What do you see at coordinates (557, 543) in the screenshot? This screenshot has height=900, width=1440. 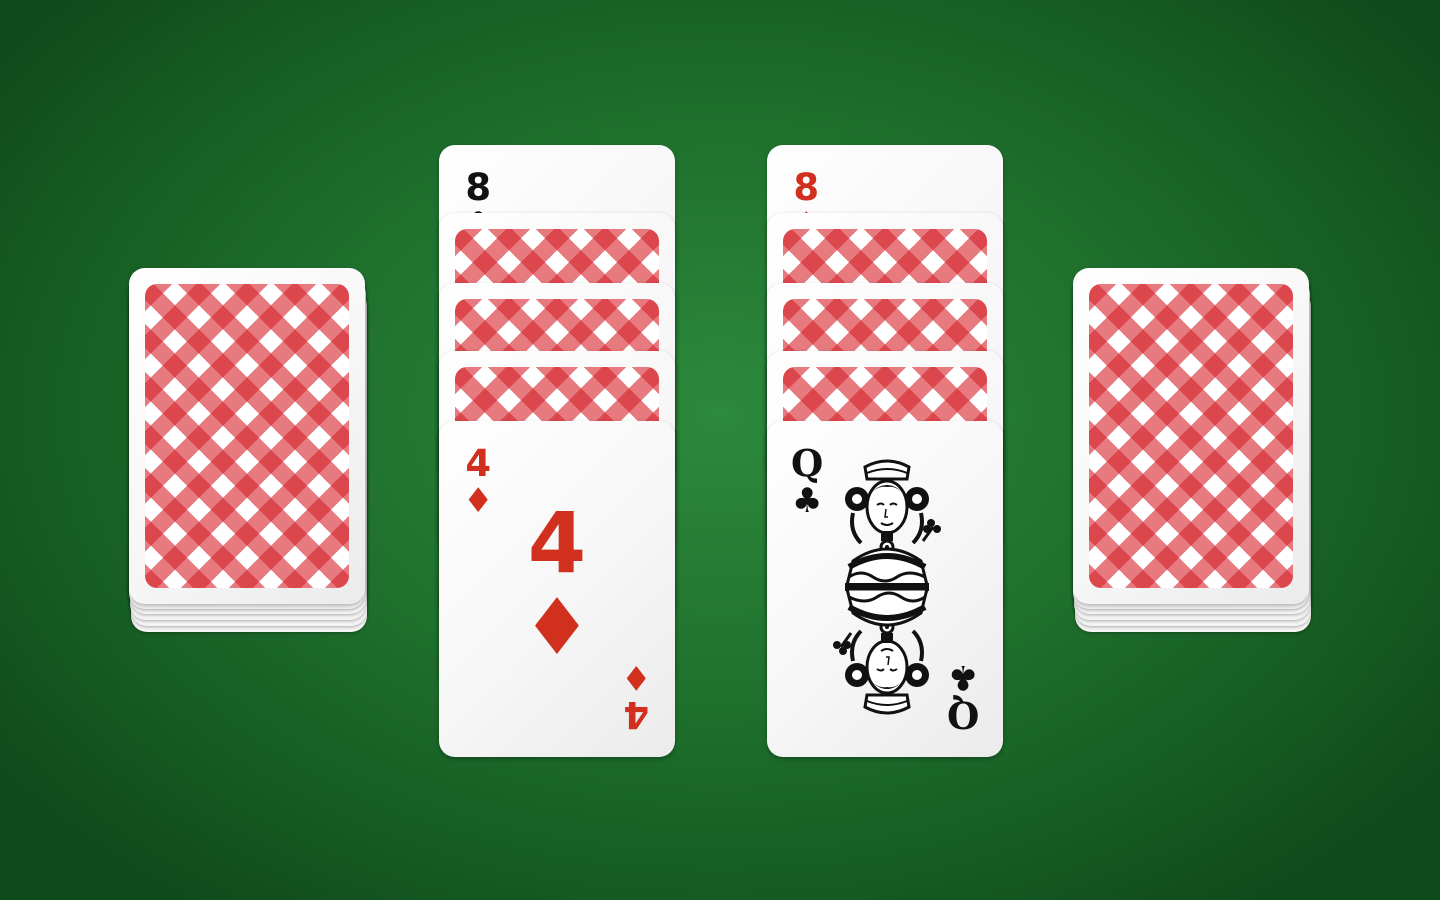 I see `card-center-rank: 4` at bounding box center [557, 543].